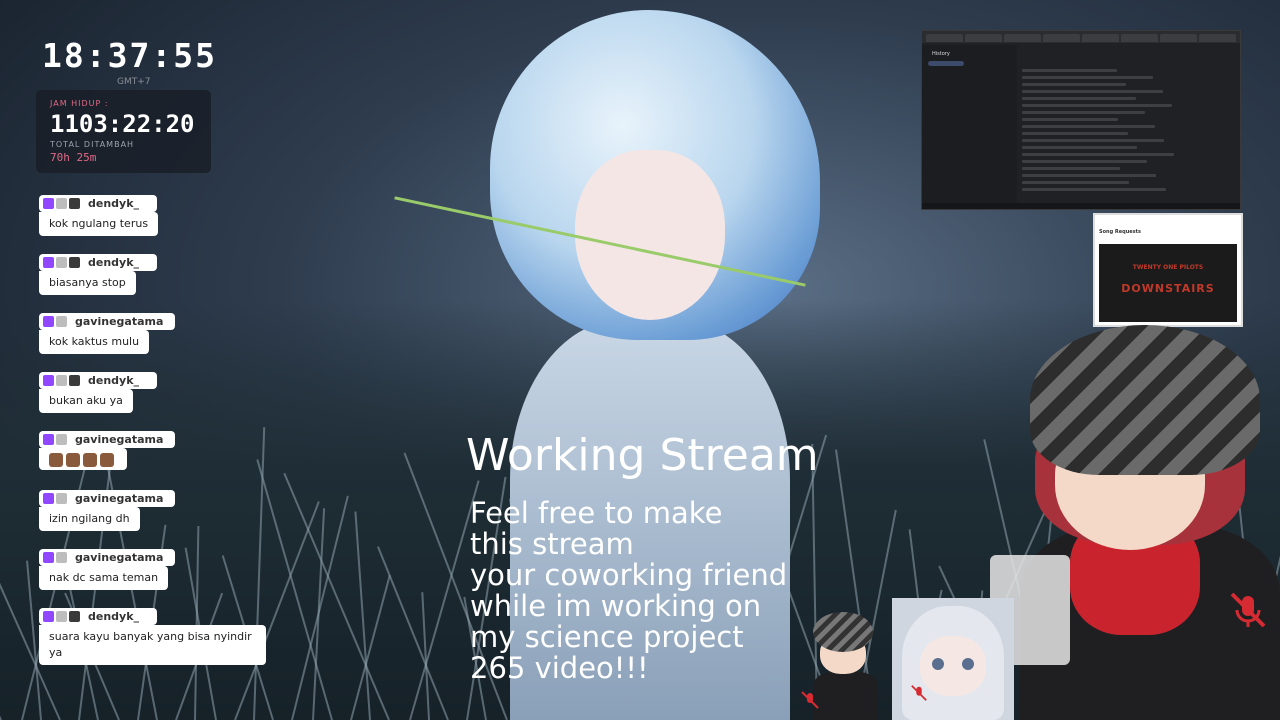 This screenshot has height=720, width=1280. I want to click on uptime-label: JAM HIDUP :, so click(79, 103).